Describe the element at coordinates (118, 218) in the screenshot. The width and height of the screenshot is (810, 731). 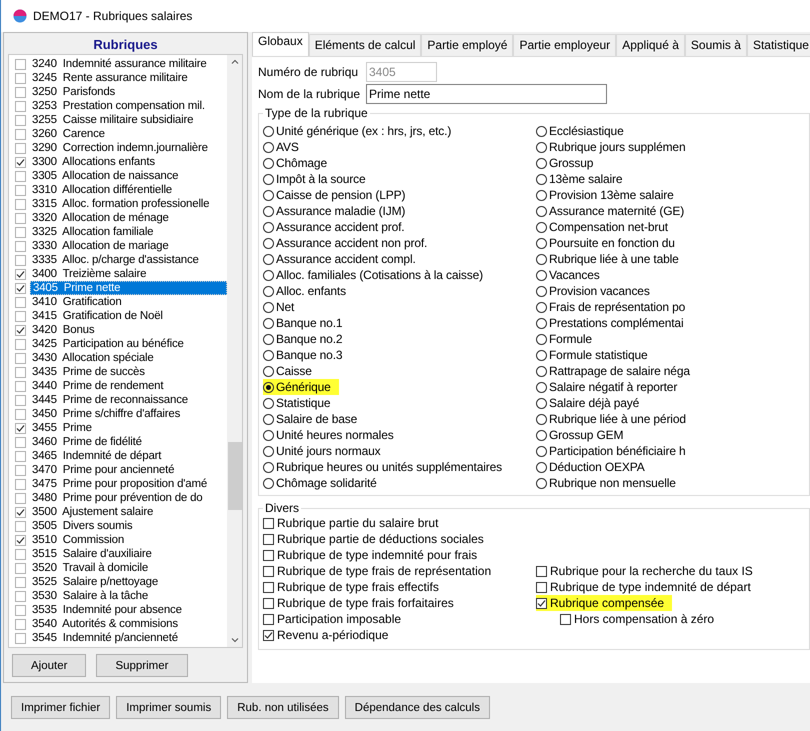
I see `list-item: 3320 Allocation de ménage` at that location.